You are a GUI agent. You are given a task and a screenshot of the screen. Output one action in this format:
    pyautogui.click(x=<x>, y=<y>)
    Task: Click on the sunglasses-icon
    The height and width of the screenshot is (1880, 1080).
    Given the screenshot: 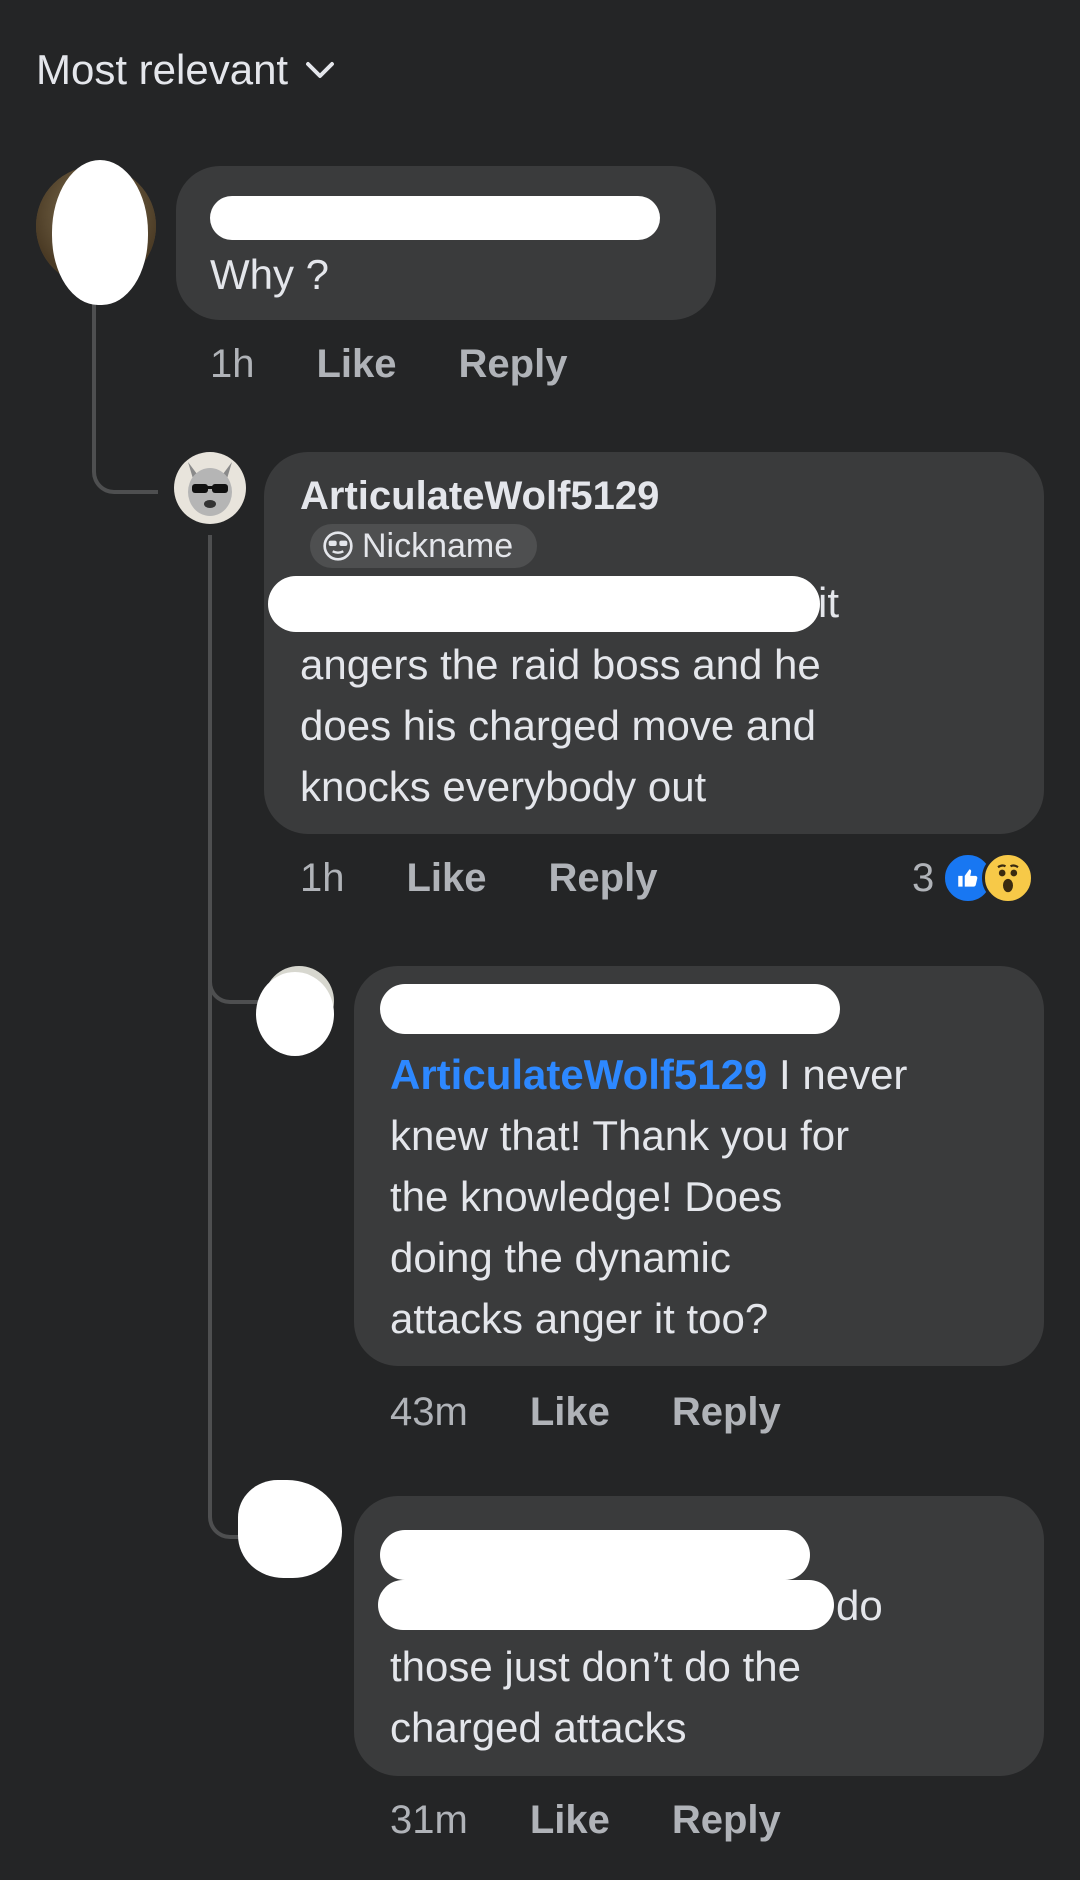 What is the action you would take?
    pyautogui.click(x=338, y=546)
    